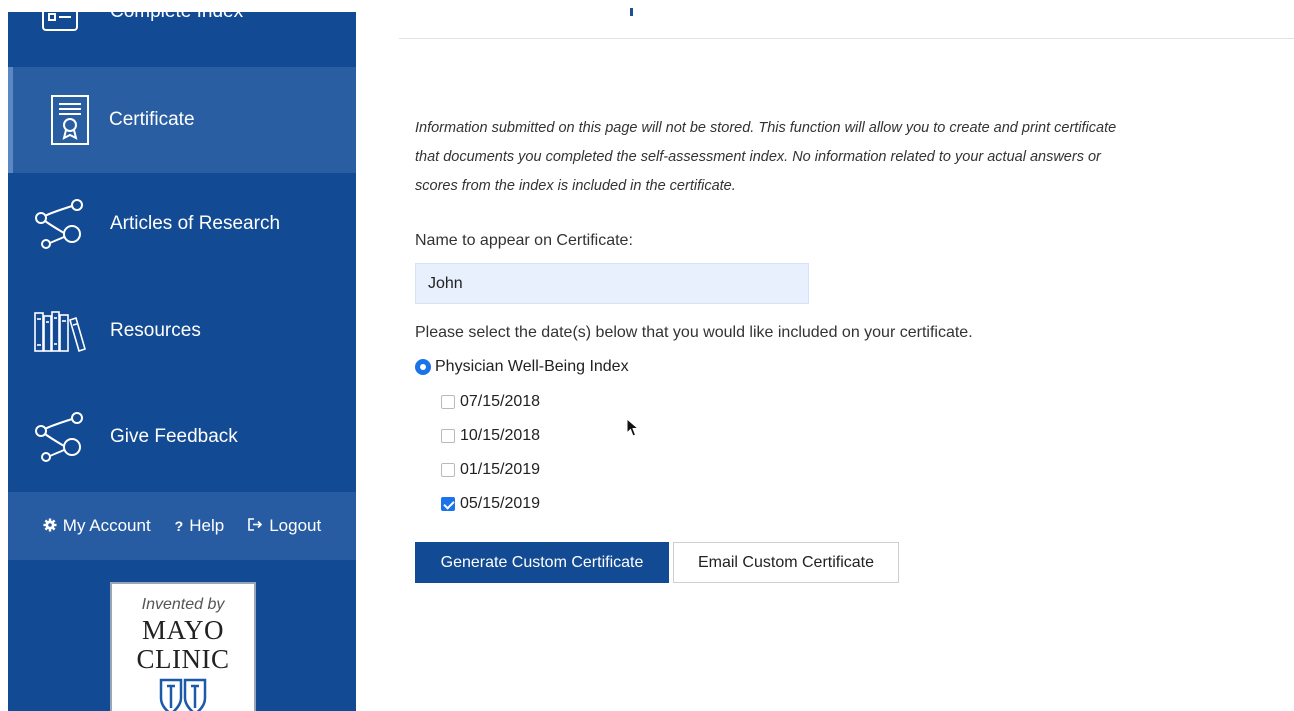 This screenshot has width=1294, height=711. What do you see at coordinates (152, 119) in the screenshot?
I see `sidebar-item-label: Certificate` at bounding box center [152, 119].